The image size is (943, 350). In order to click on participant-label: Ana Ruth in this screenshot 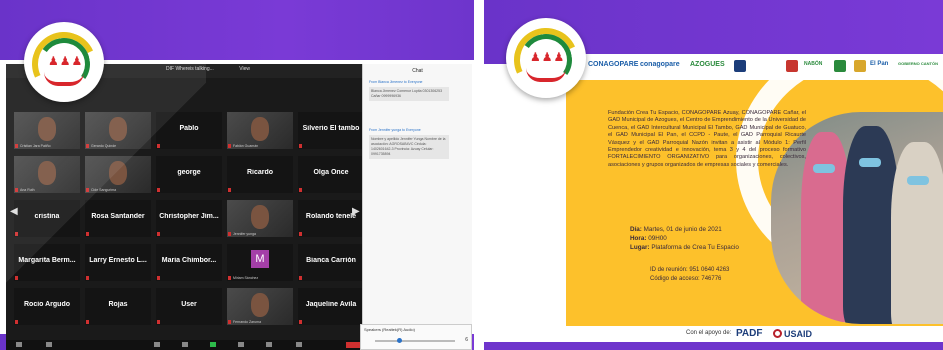, I will do `click(27, 190)`.